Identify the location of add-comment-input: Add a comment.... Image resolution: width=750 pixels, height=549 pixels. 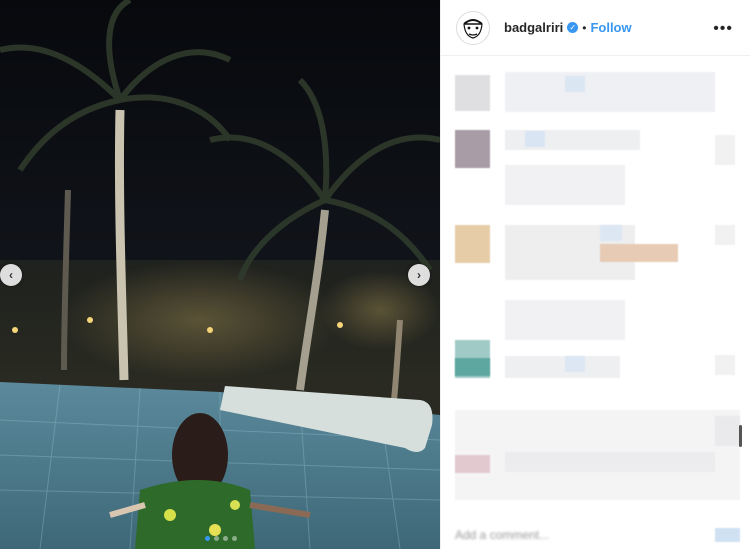
(585, 537).